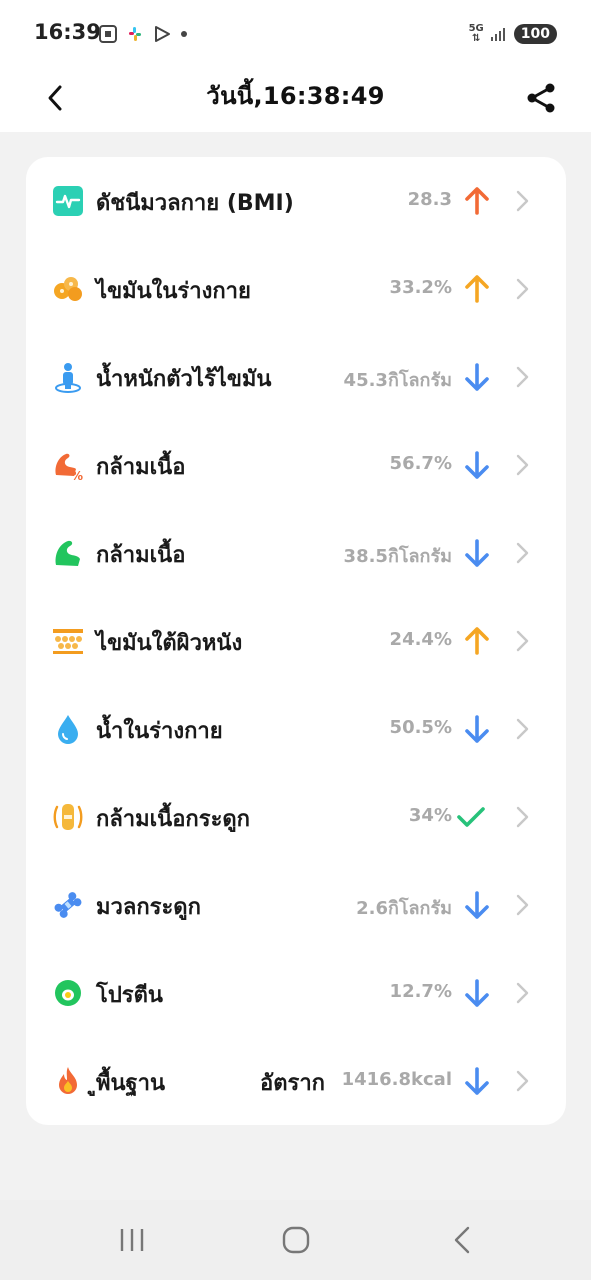  I want to click on slack-icon, so click(135, 34).